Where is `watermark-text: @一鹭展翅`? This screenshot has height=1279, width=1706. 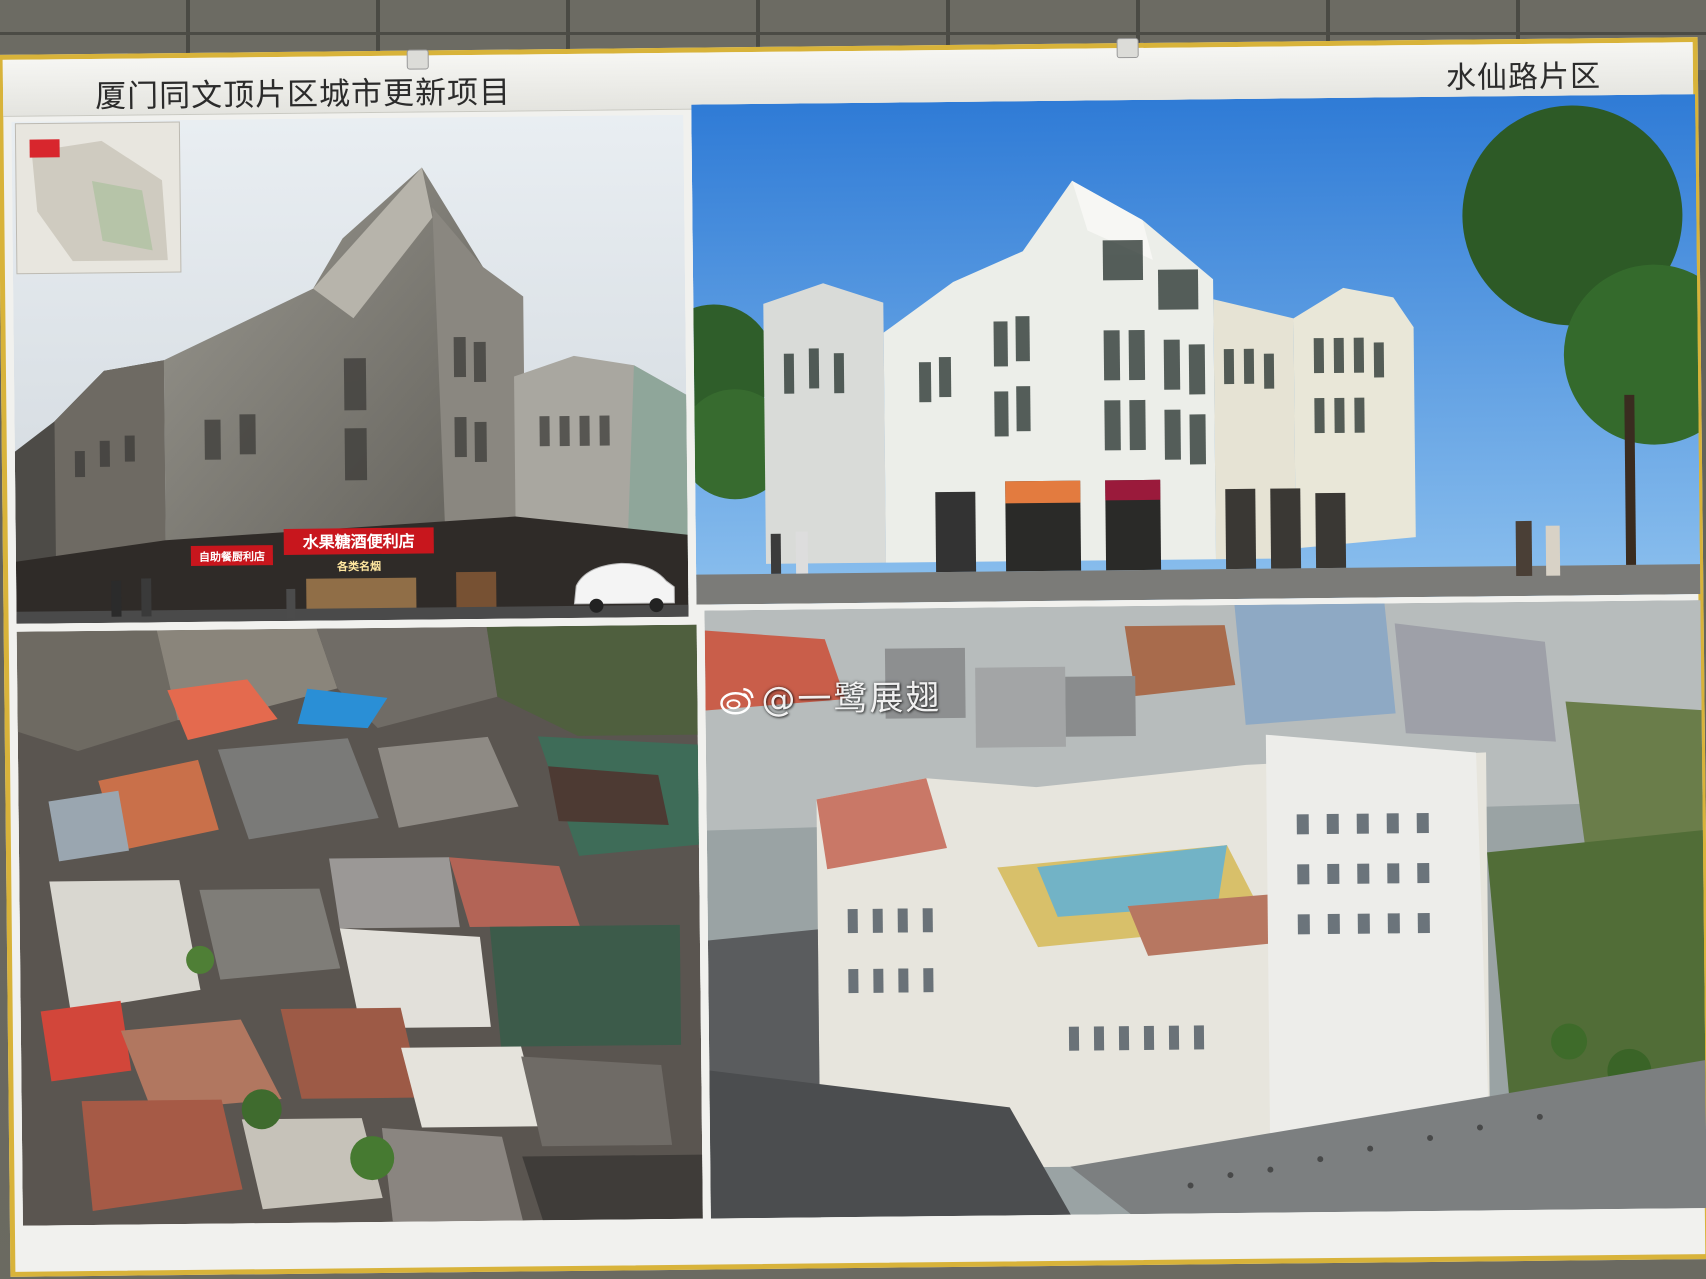 watermark-text: @一鹭展翅 is located at coordinates (851, 699).